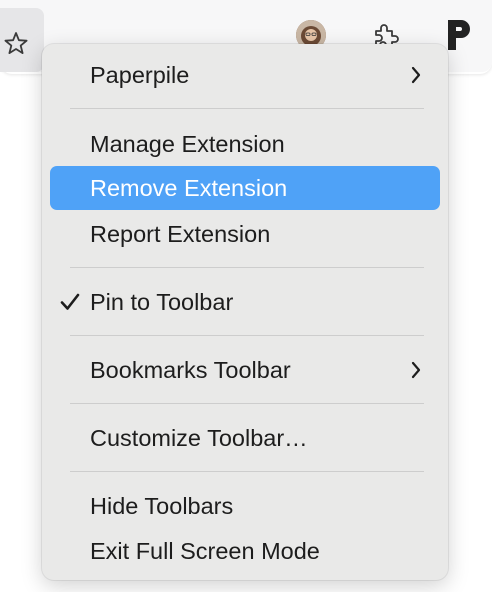 The height and width of the screenshot is (592, 492). What do you see at coordinates (162, 302) in the screenshot?
I see `menu-item-label: Pin to Toolbar` at bounding box center [162, 302].